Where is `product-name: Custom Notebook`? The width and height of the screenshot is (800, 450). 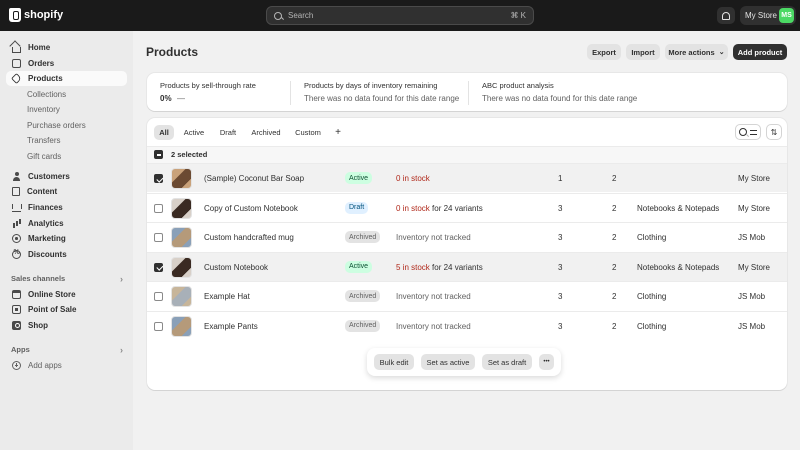 product-name: Custom Notebook is located at coordinates (236, 267).